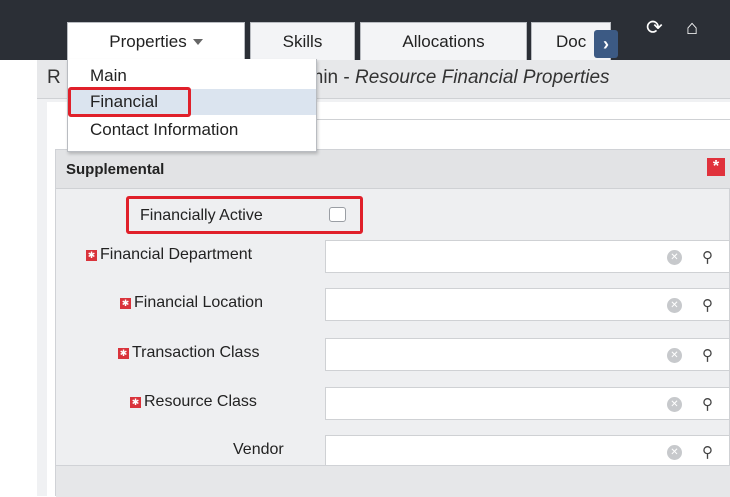  What do you see at coordinates (527, 403) in the screenshot?
I see `resource-class-field: ✕ ⚲` at bounding box center [527, 403].